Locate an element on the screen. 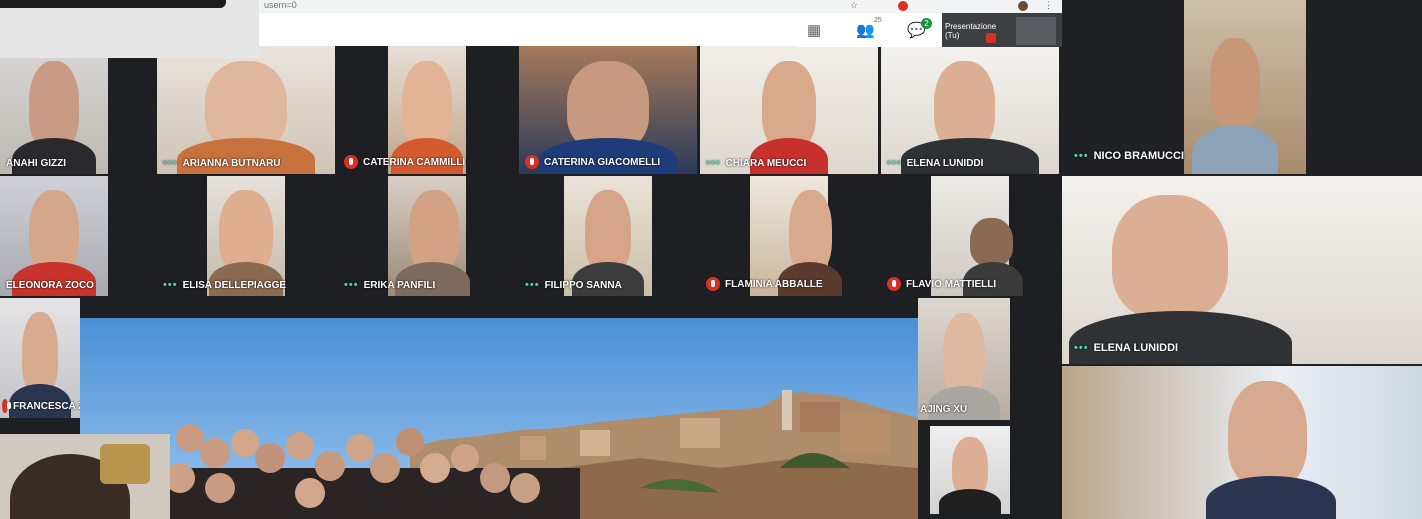 The image size is (1422, 519). overlay-portrait-image is located at coordinates (85, 476).